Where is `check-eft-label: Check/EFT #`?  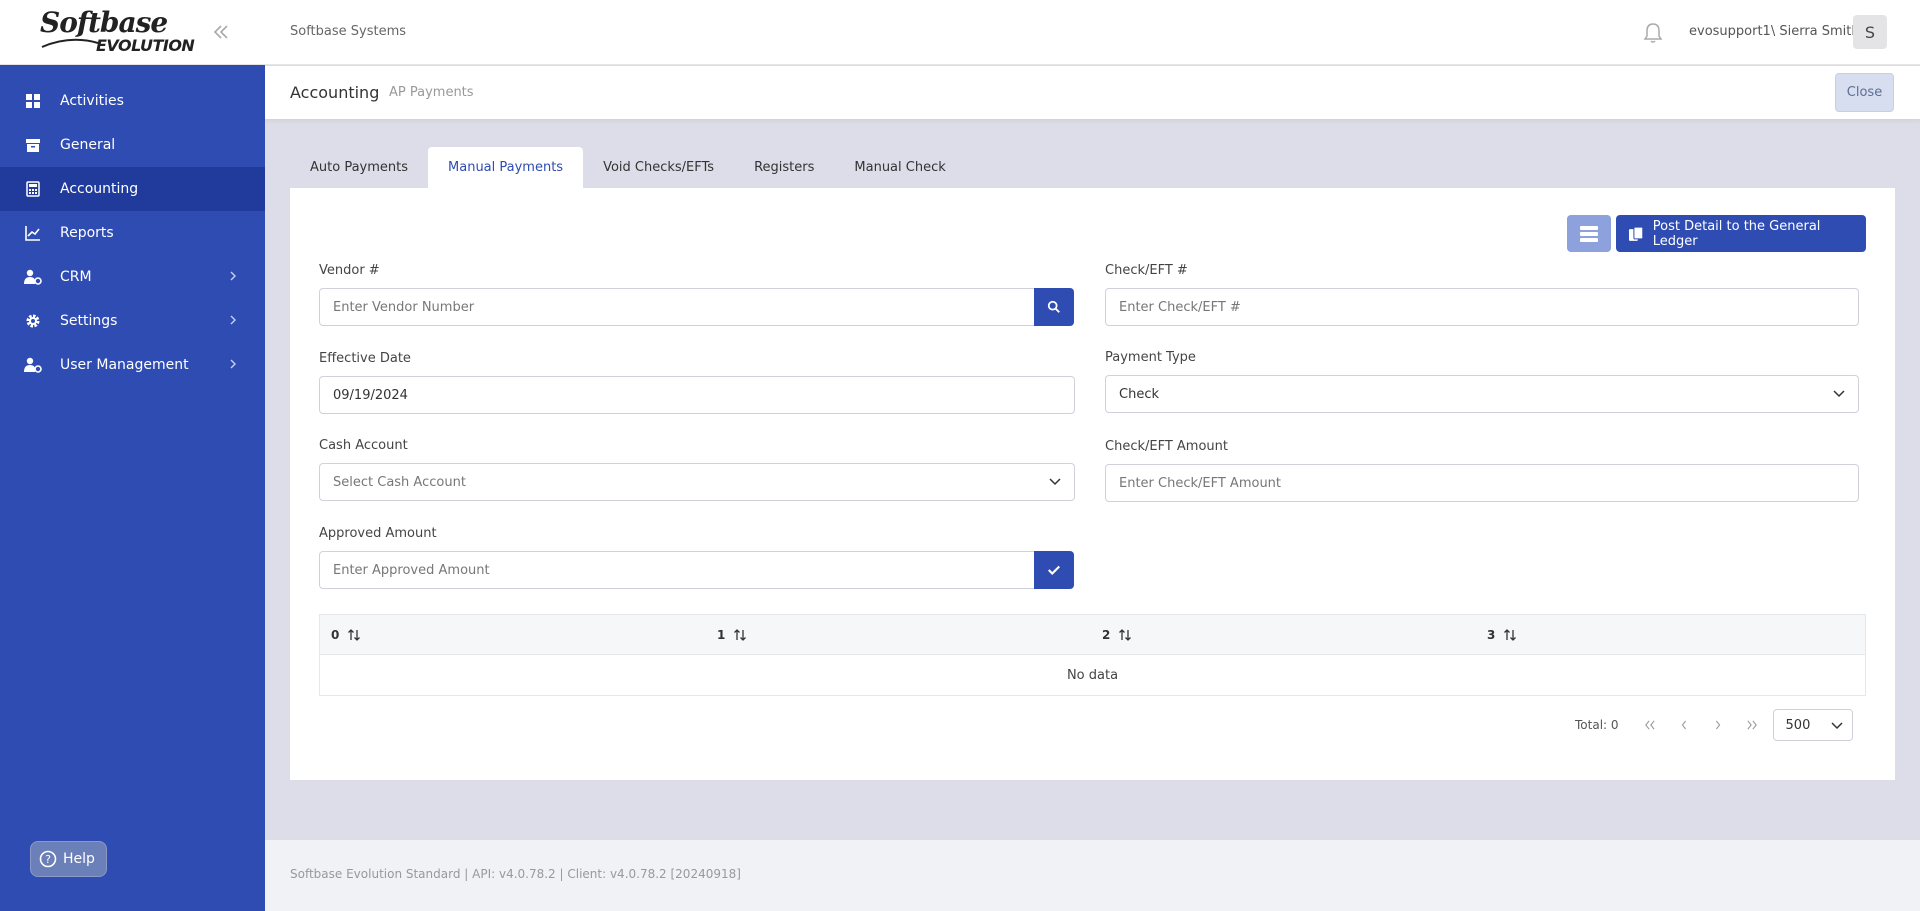
check-eft-label: Check/EFT # is located at coordinates (1146, 270).